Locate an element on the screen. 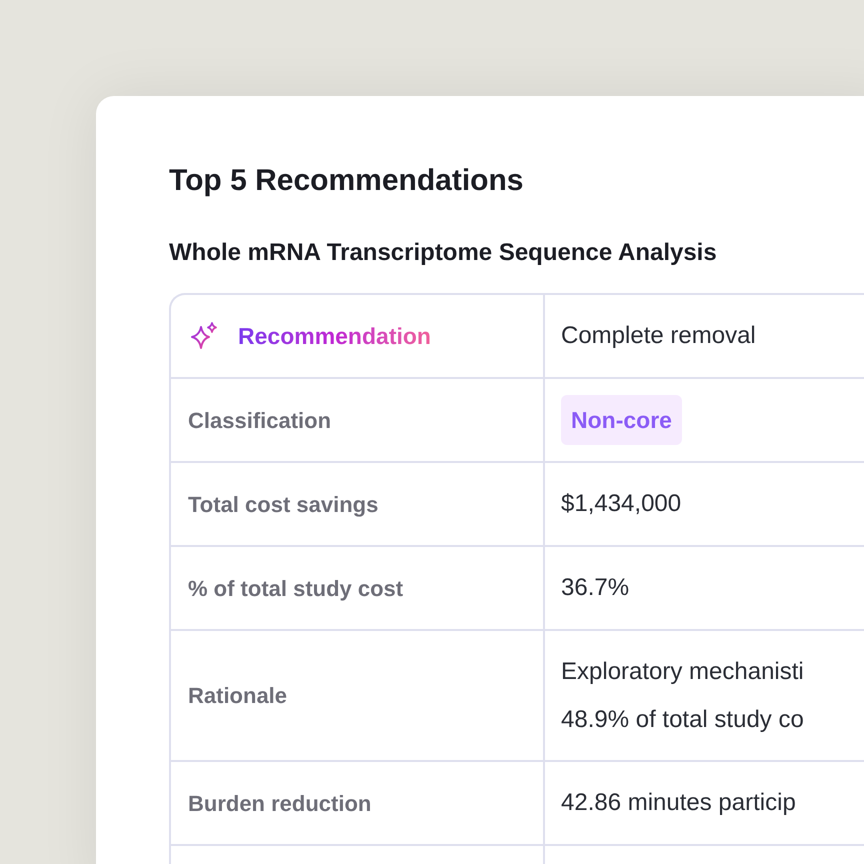 The width and height of the screenshot is (864, 864). row-label: Classification is located at coordinates (260, 420).